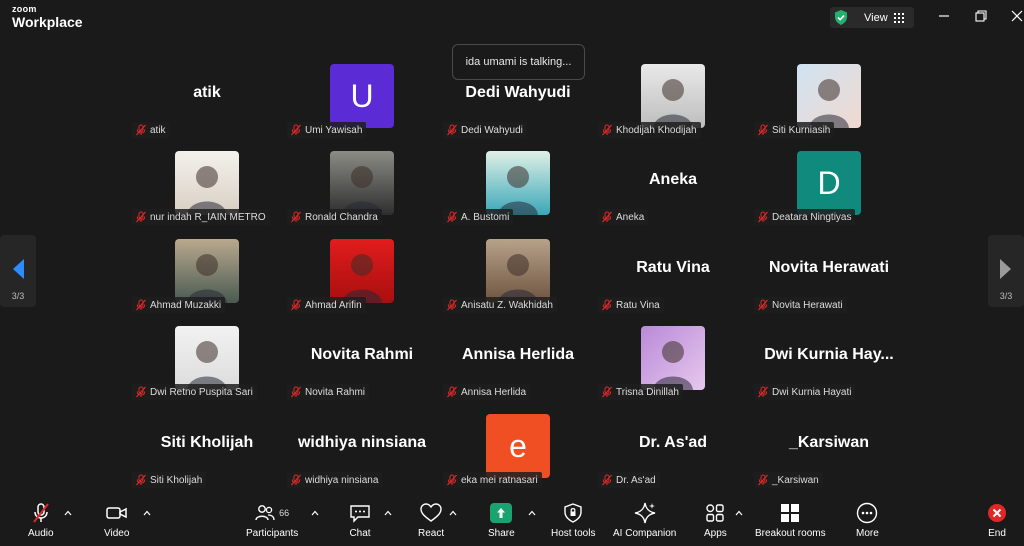  I want to click on avatar-initial: D, so click(829, 183).